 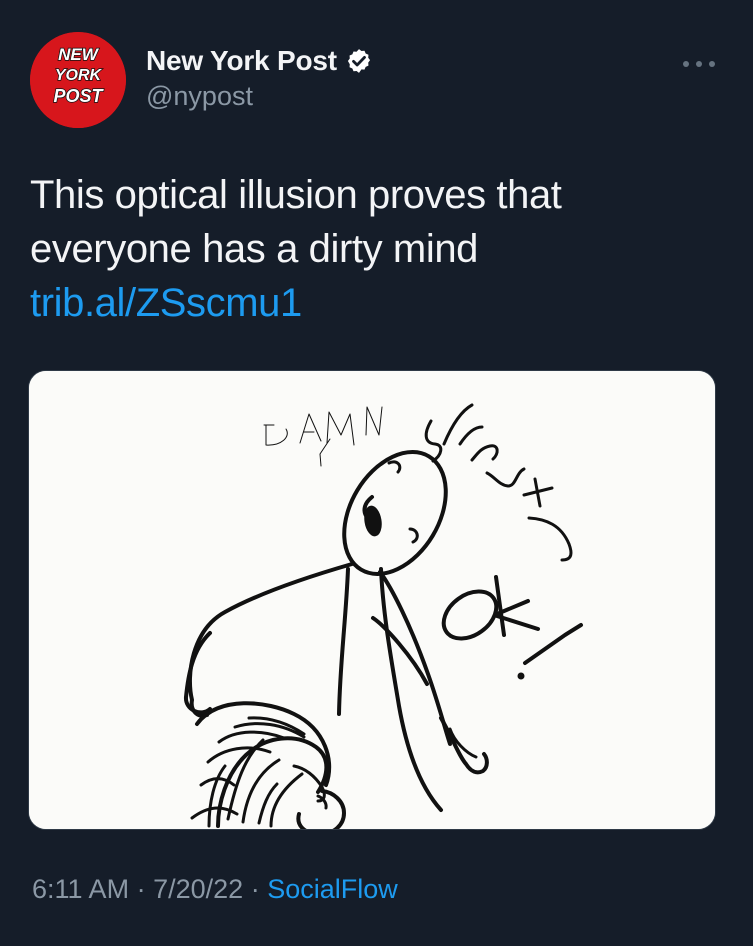 I want to click on tweet-metadata: 6:11 AM · 7/20/22 · SocialFlow, so click(x=215, y=889).